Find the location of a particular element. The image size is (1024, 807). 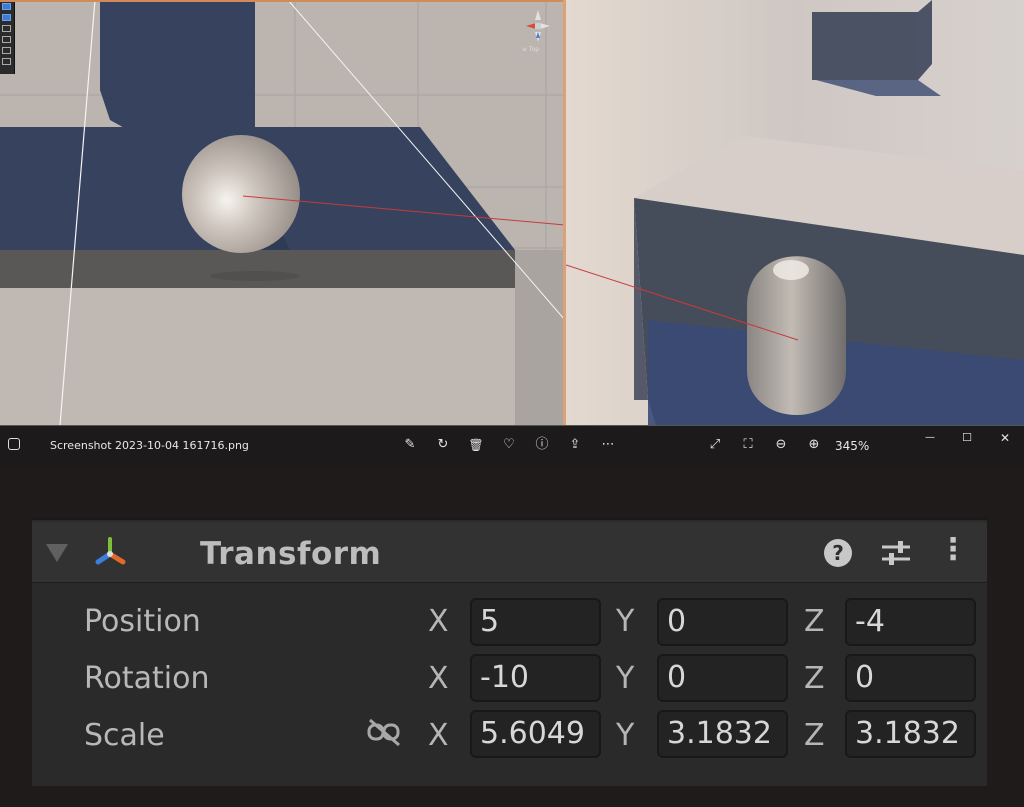

position-z-field: -4 is located at coordinates (910, 622).